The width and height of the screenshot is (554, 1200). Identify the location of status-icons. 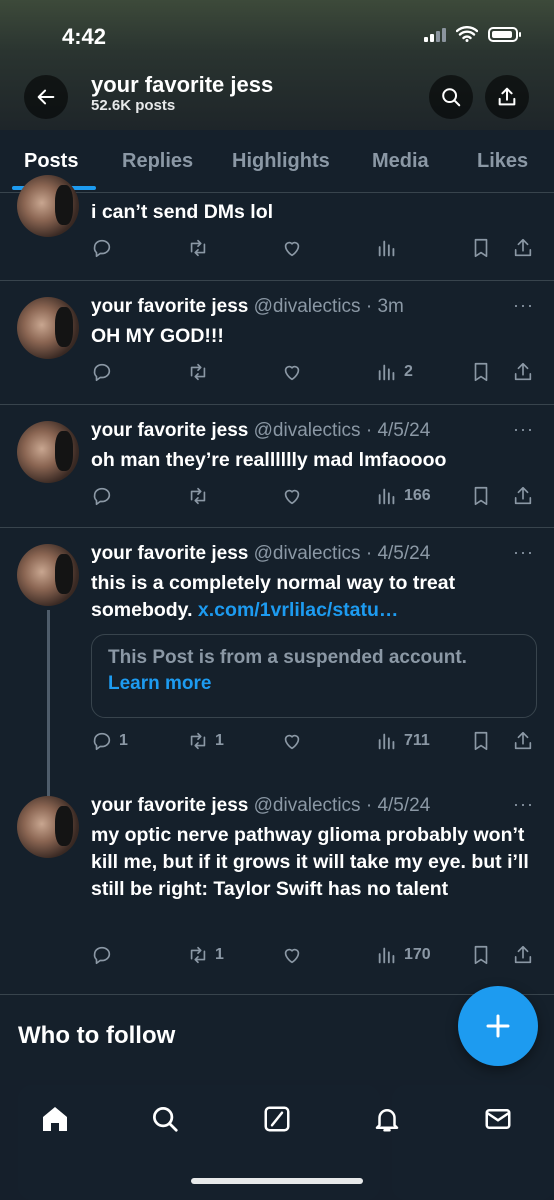
(472, 34).